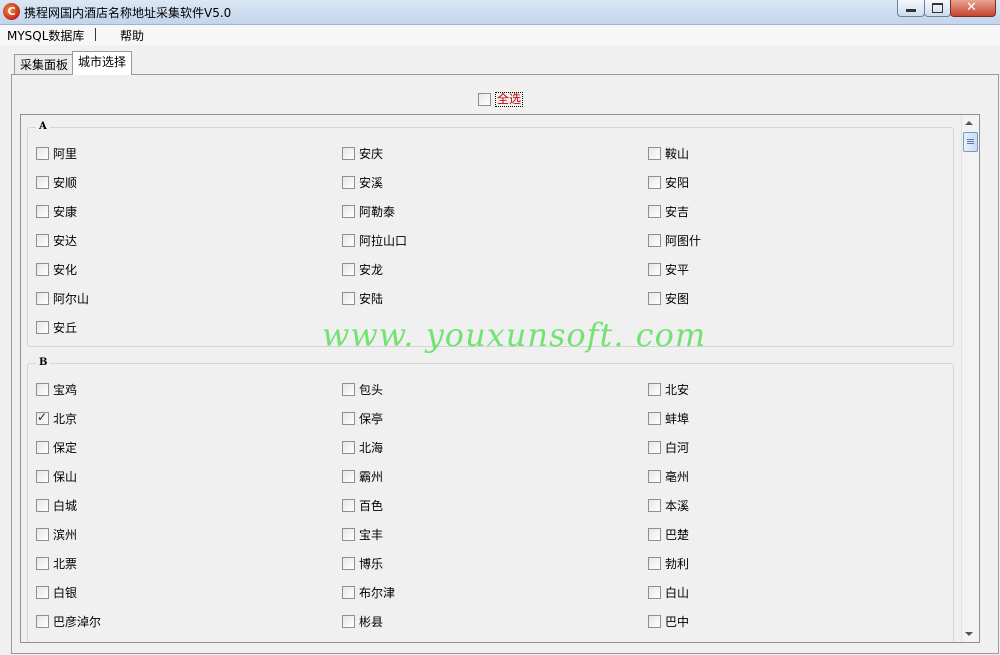  What do you see at coordinates (668, 476) in the screenshot?
I see `city-checkbox: 亳州` at bounding box center [668, 476].